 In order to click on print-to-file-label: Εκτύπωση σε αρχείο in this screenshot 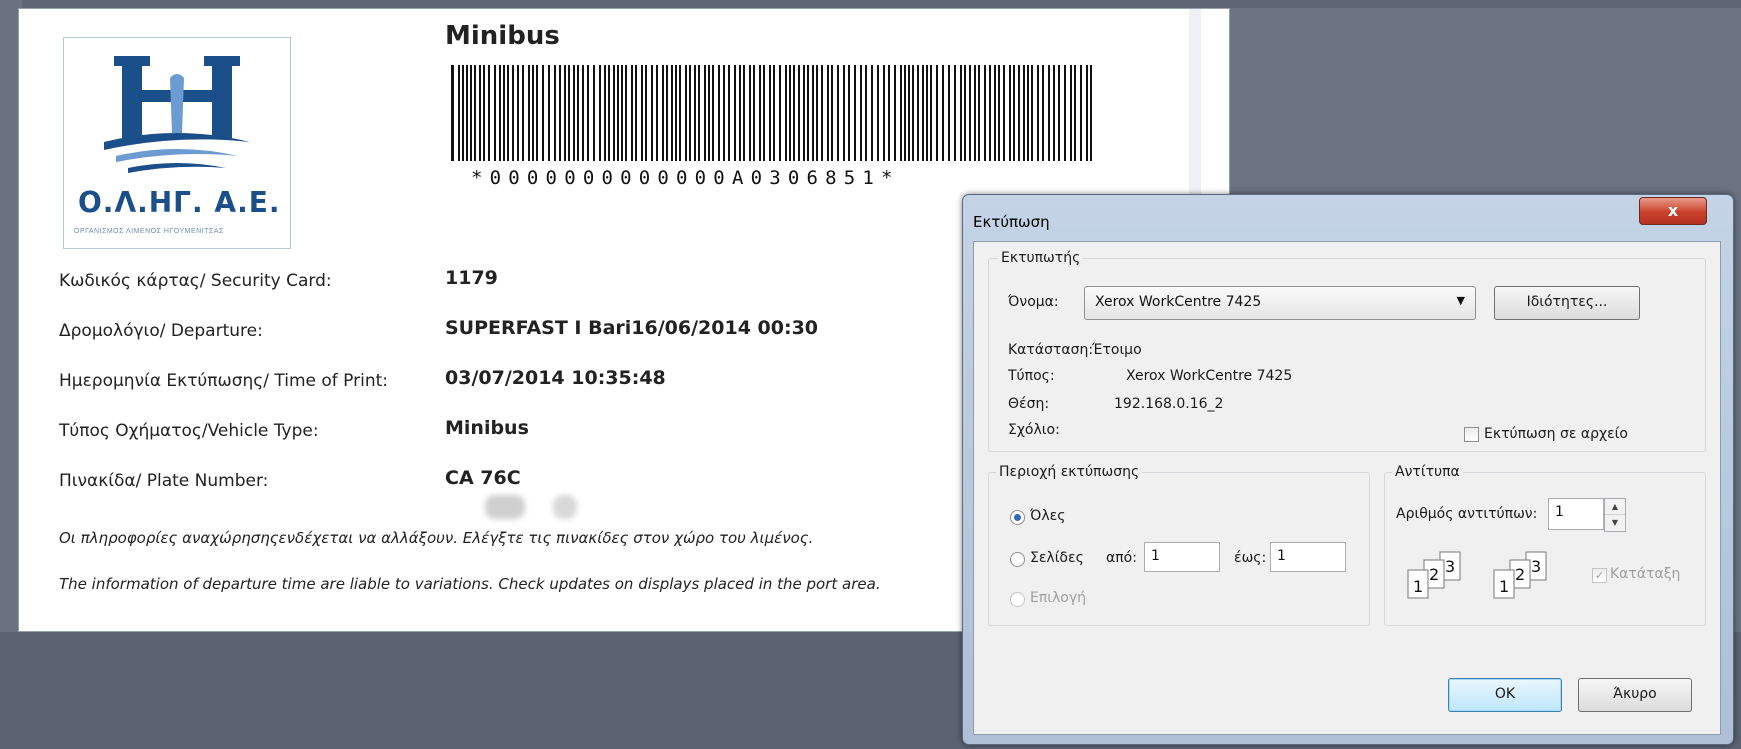, I will do `click(1556, 434)`.